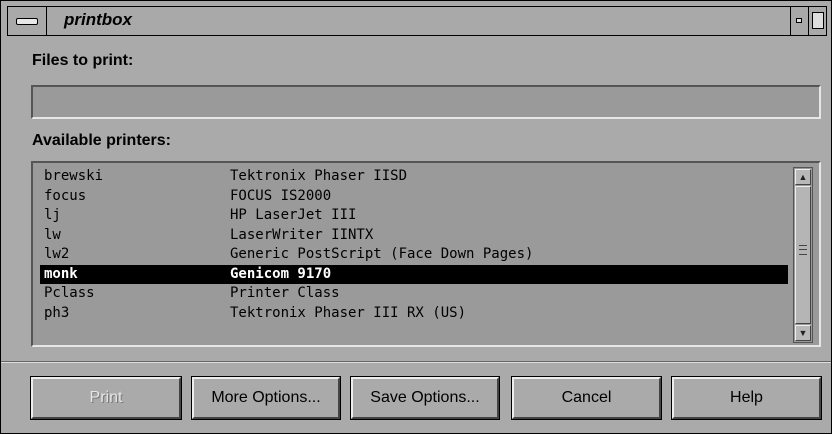 This screenshot has height=434, width=832. What do you see at coordinates (69, 293) in the screenshot?
I see `printer-name: Pclass` at bounding box center [69, 293].